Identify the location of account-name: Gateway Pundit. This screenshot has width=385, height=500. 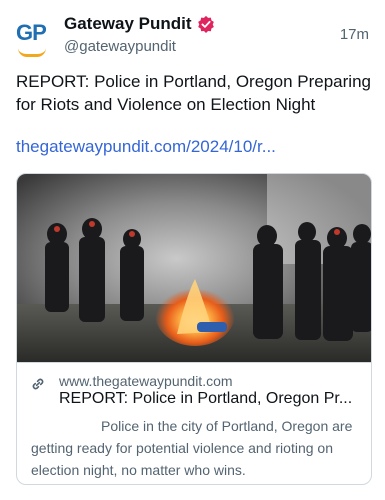
(128, 24).